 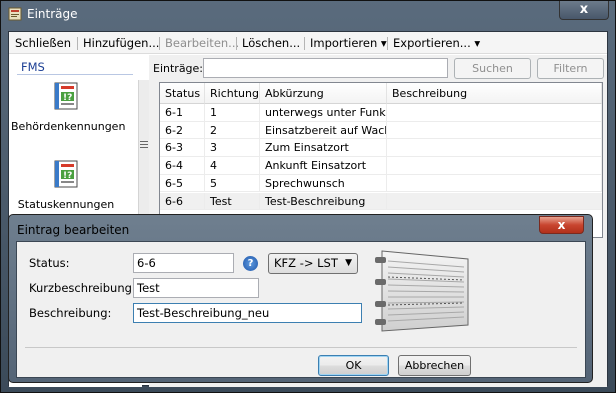 I want to click on splitter-grip-icon, so click(x=144, y=144).